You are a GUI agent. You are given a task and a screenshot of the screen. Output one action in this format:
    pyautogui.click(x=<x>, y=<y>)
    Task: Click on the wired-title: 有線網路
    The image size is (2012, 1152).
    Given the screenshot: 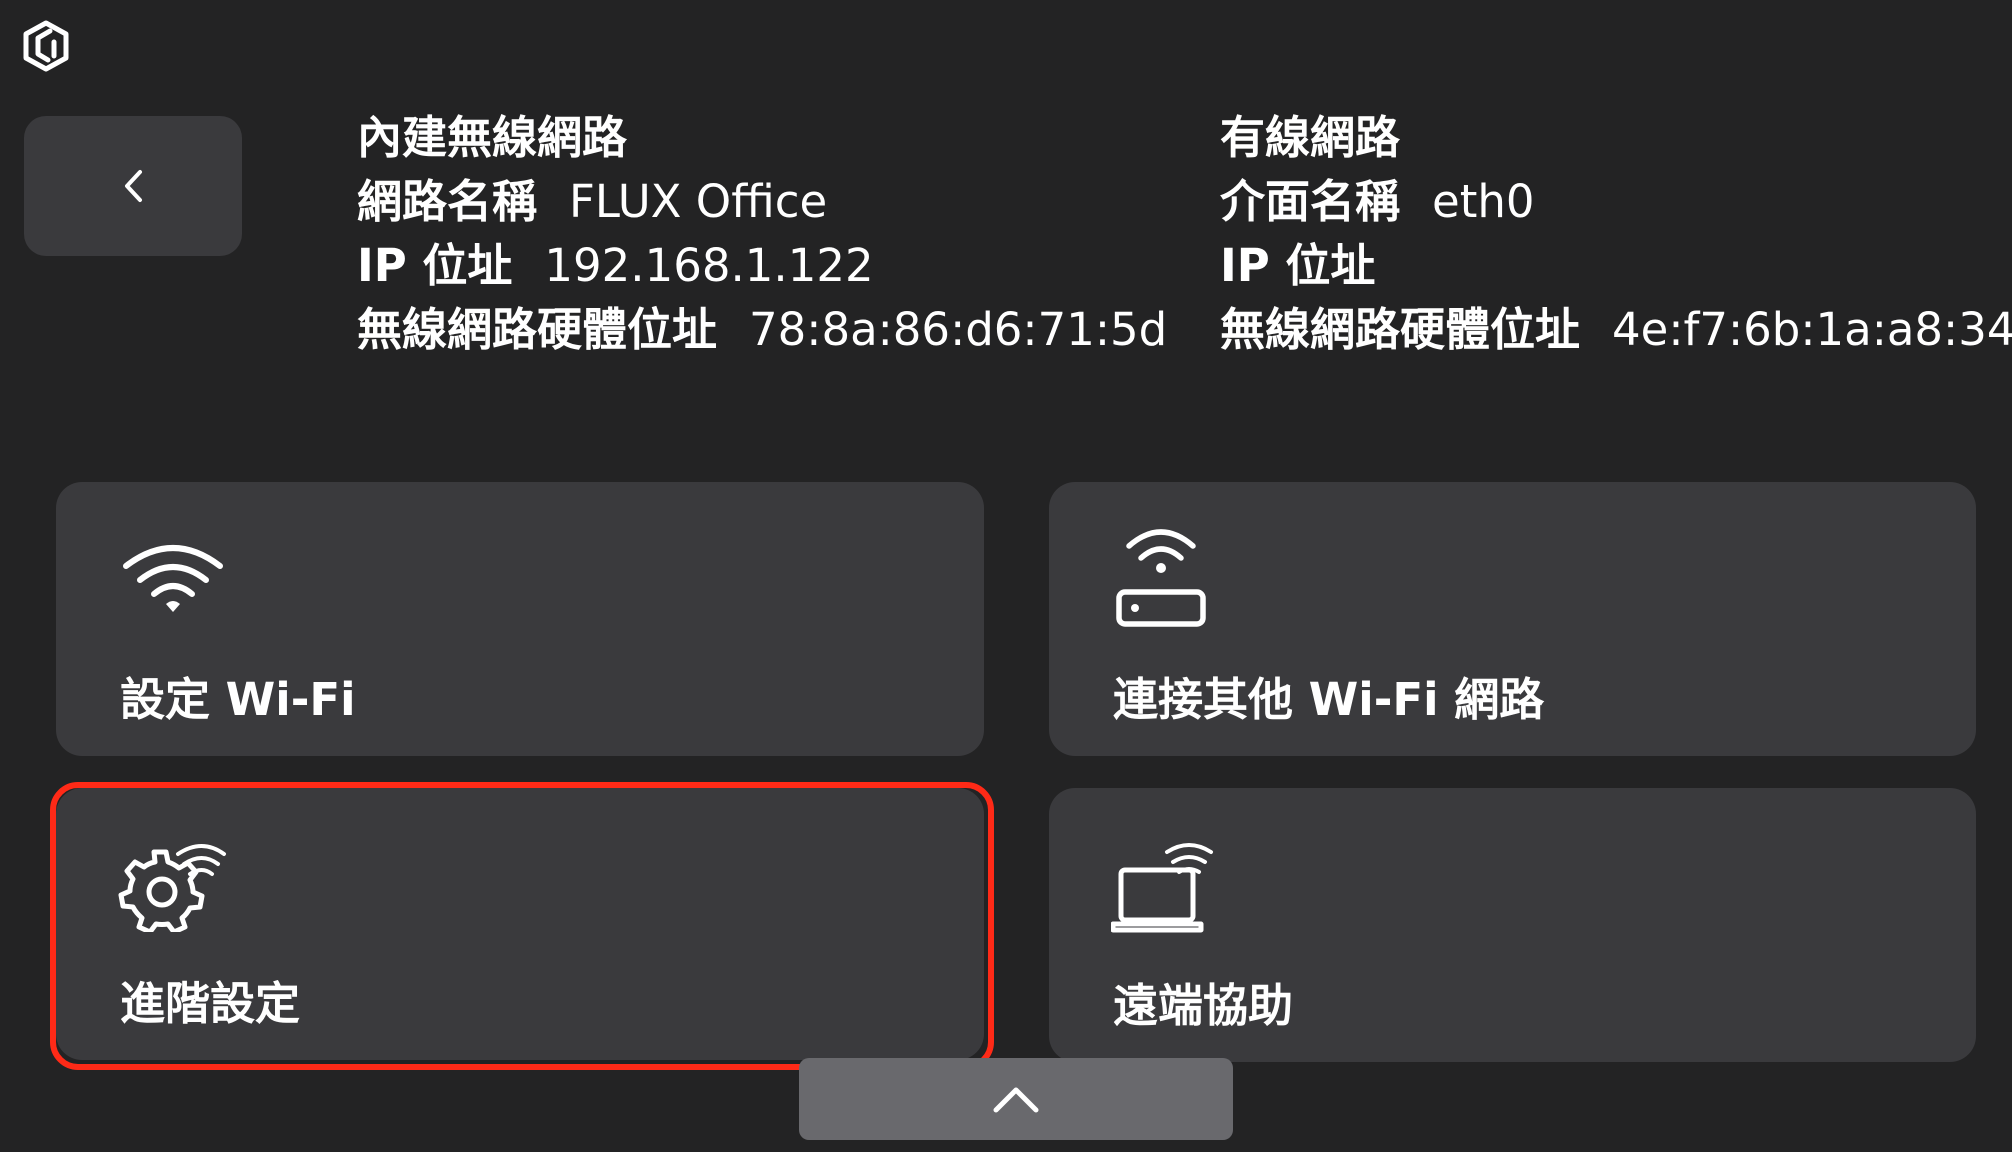 What is the action you would take?
    pyautogui.click(x=1310, y=137)
    